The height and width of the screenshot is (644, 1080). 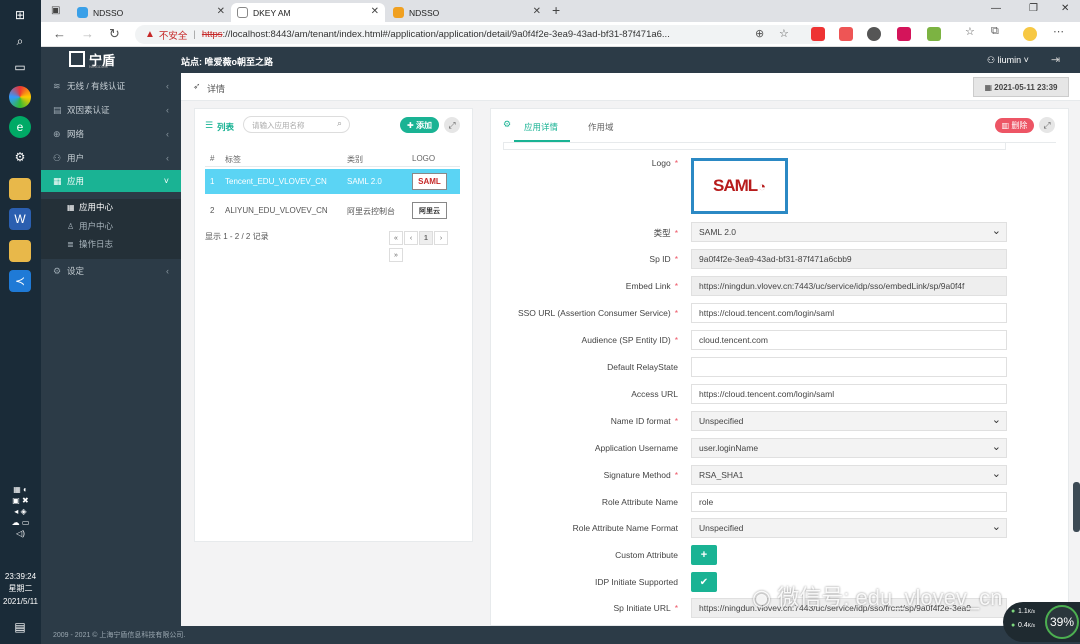 What do you see at coordinates (332, 210) in the screenshot?
I see `table-row: 2 ALIYUN_EDU_VLOVEV_CN 阿里云控制台 阿里云` at bounding box center [332, 210].